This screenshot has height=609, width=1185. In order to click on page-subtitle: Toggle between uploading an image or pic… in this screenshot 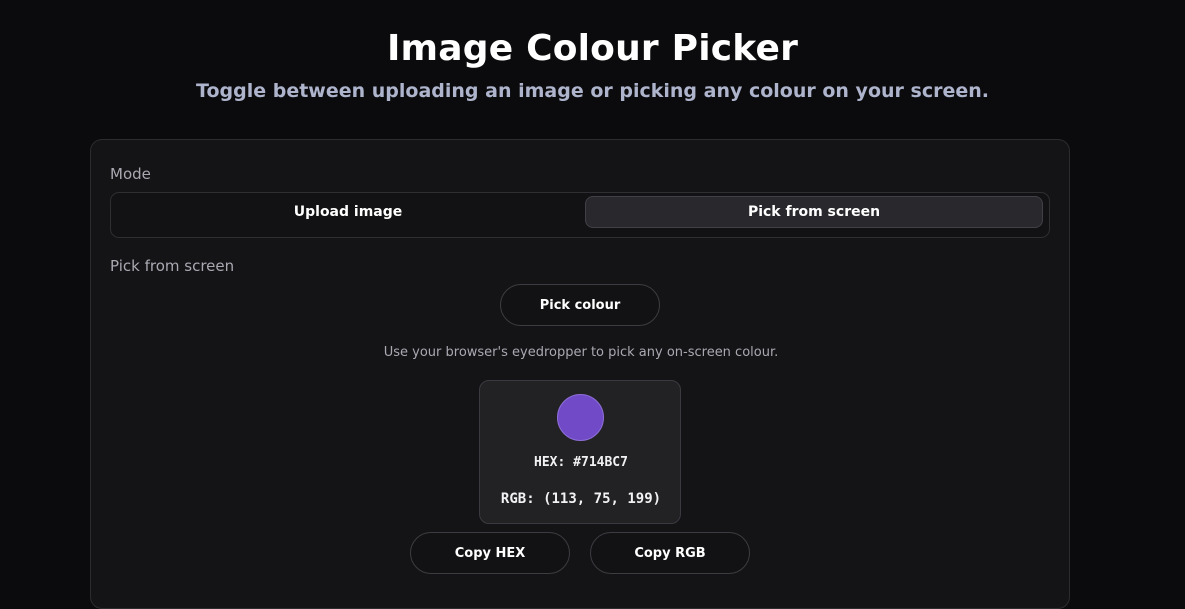, I will do `click(592, 91)`.